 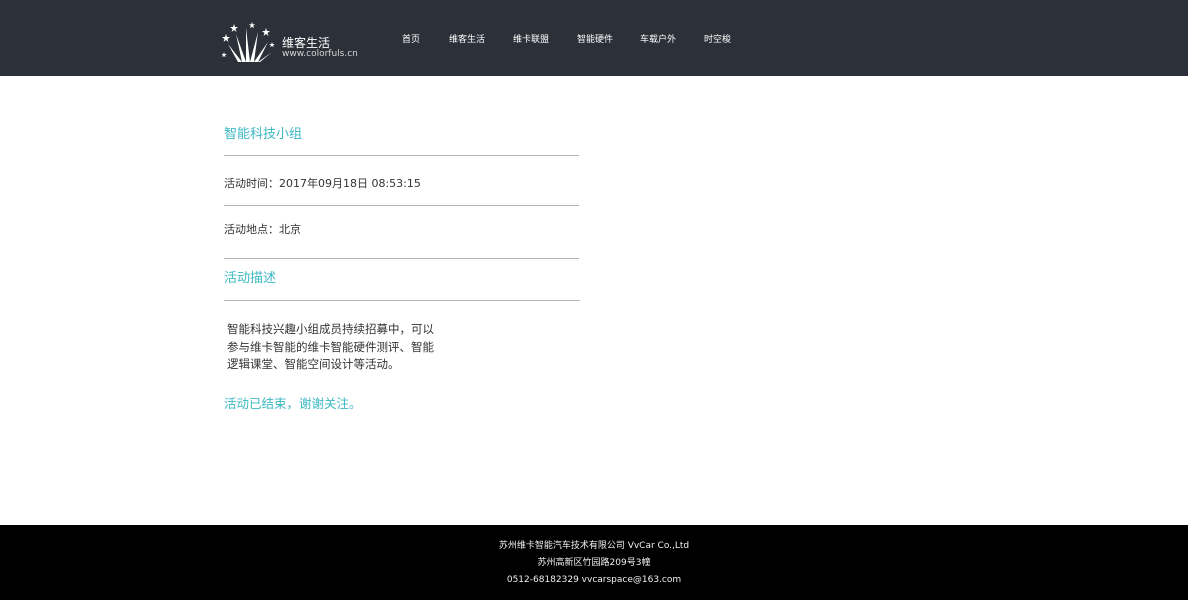 What do you see at coordinates (658, 40) in the screenshot?
I see `nav-item-car-outdoor: 车载户外` at bounding box center [658, 40].